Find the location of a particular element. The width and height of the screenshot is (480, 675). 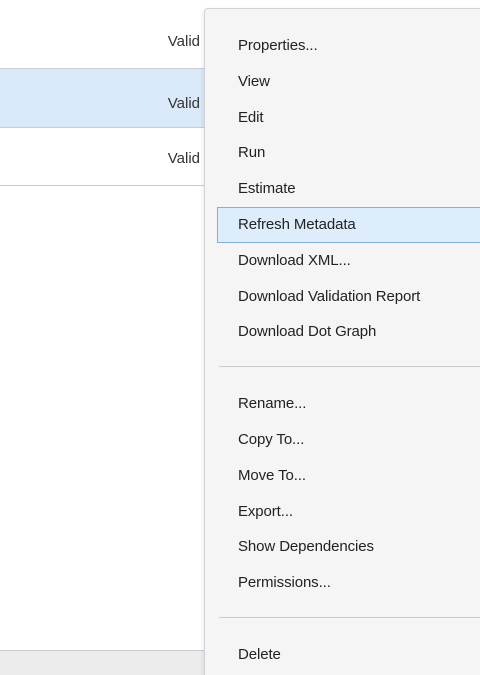

menu-item-view: View is located at coordinates (348, 82).